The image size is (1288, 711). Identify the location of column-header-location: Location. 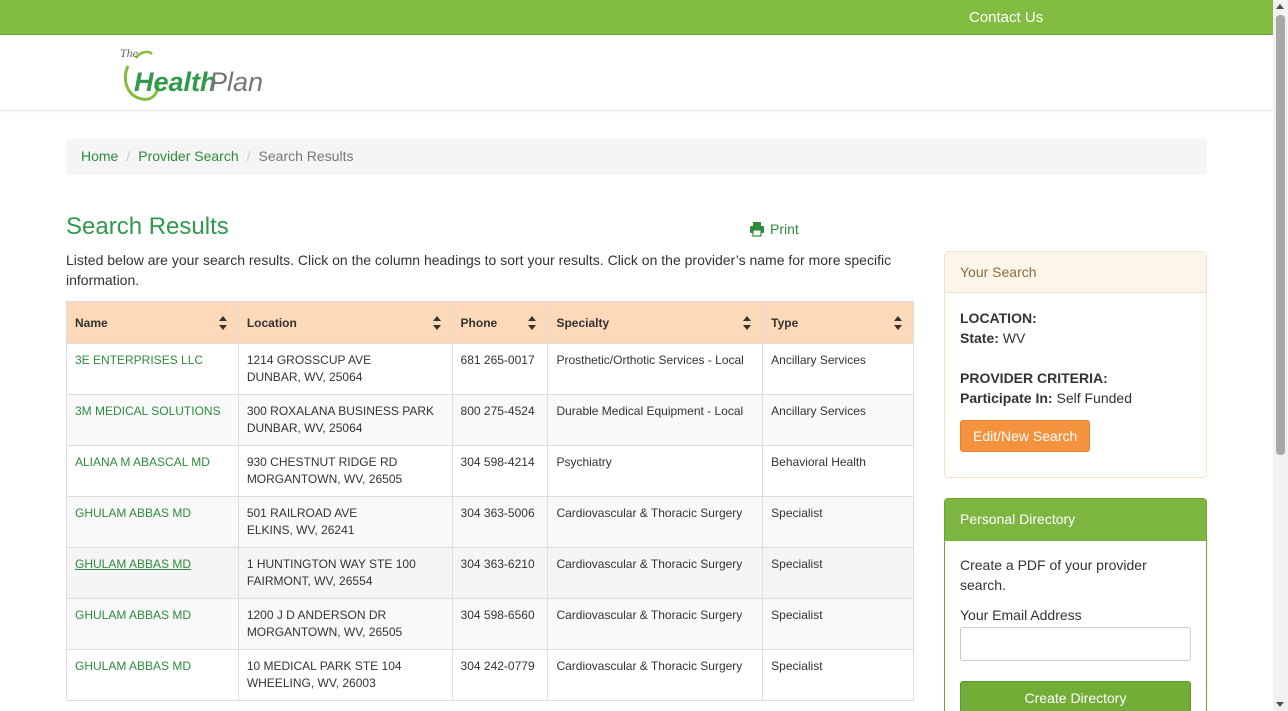
(345, 322).